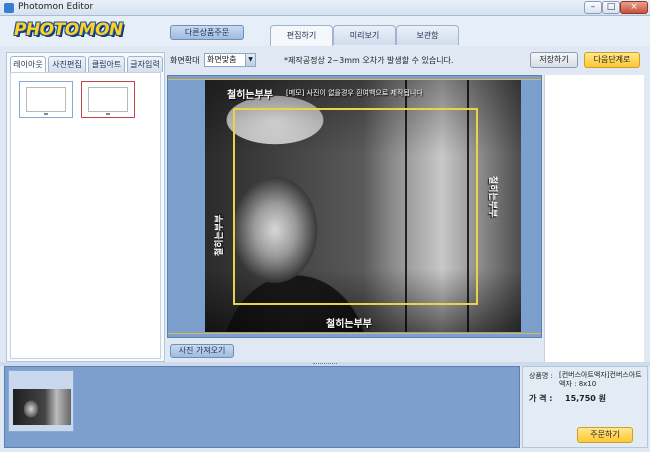 The width and height of the screenshot is (650, 452). Describe the element at coordinates (364, 35) in the screenshot. I see `tab-preview: 미리보기` at that location.